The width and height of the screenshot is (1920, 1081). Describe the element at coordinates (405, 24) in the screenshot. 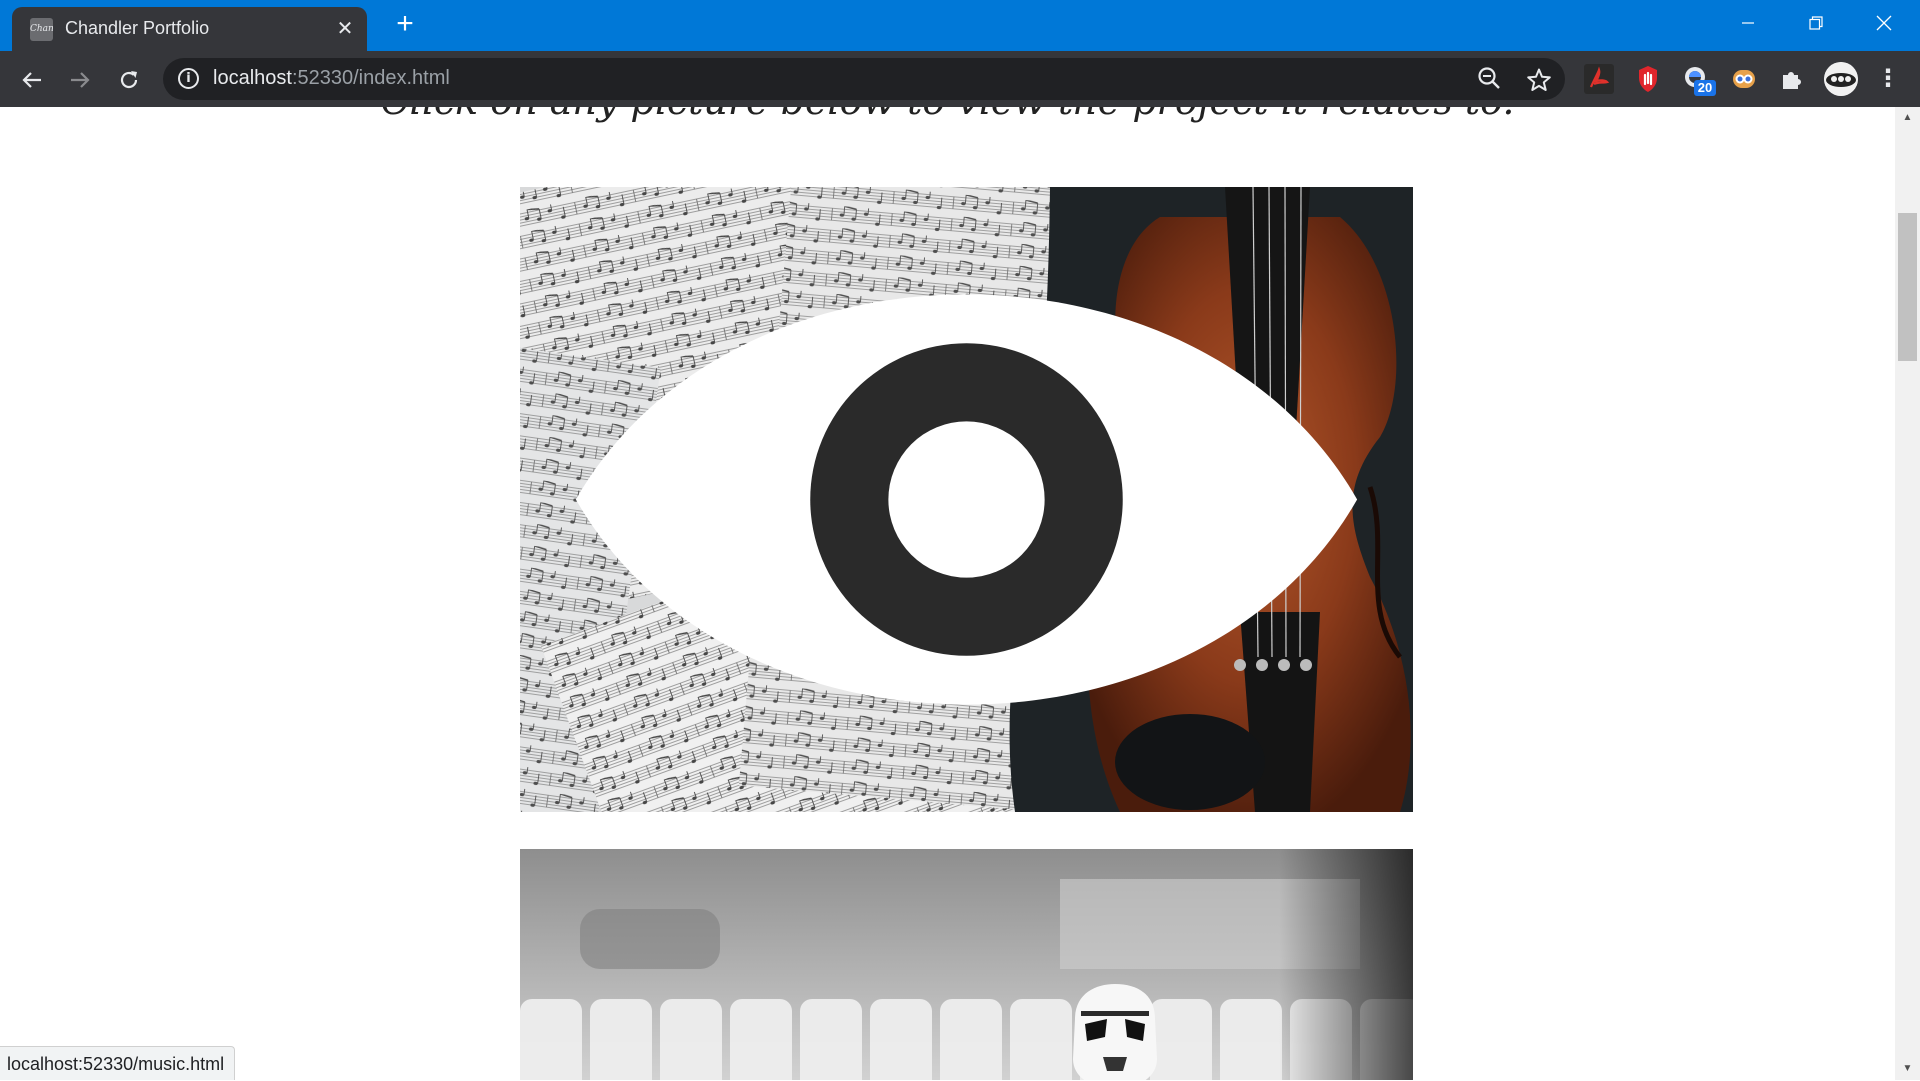

I see `new-tab-button: +` at that location.